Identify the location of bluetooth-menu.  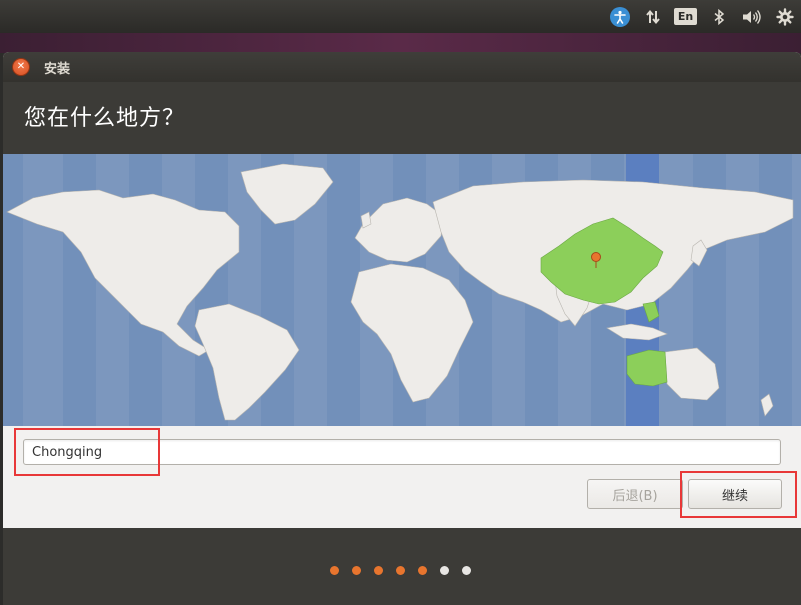
(718, 16).